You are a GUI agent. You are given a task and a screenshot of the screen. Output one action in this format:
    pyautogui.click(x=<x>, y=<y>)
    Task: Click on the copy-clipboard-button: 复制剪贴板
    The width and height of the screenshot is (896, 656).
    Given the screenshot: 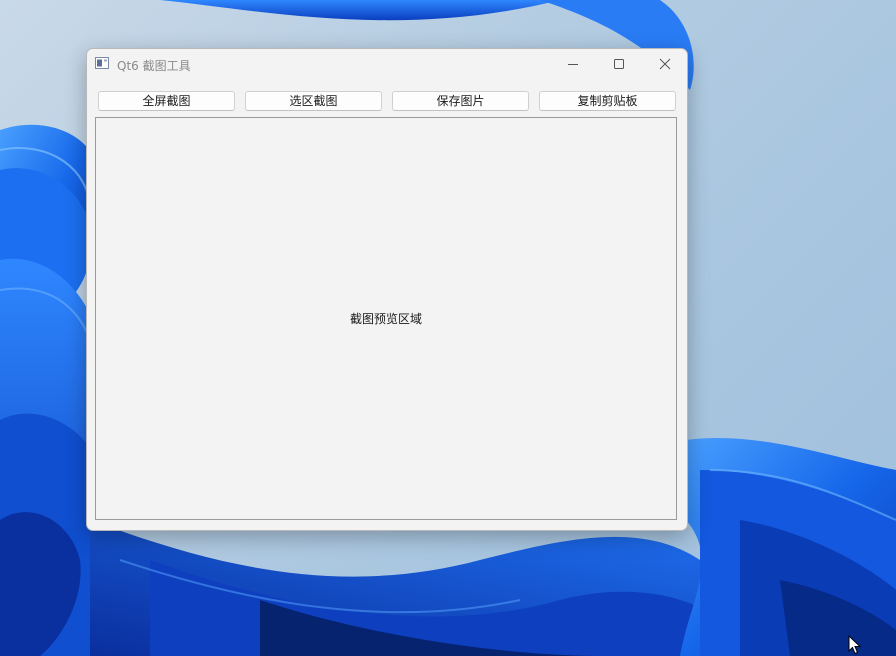 What is the action you would take?
    pyautogui.click(x=607, y=101)
    